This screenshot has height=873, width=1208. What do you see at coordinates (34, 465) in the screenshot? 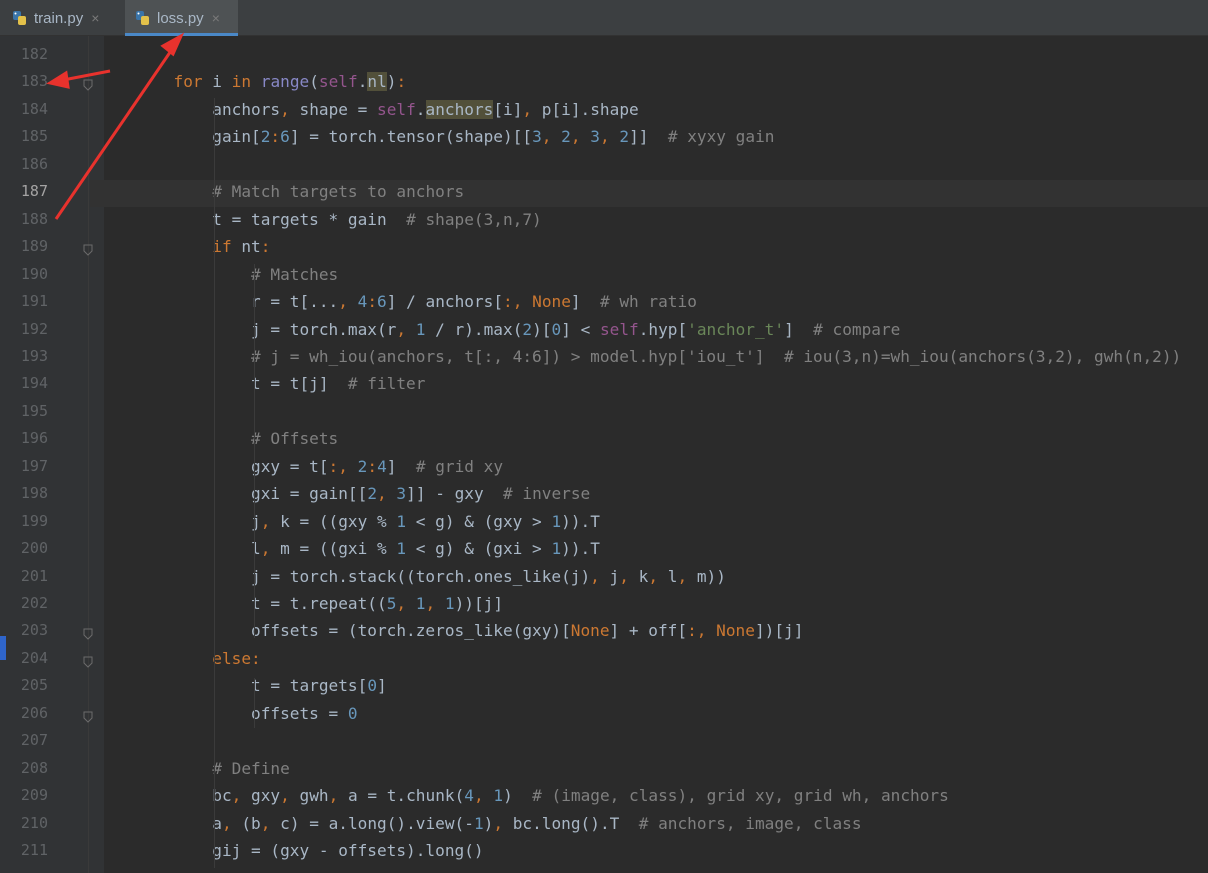
I see `line-number: 197` at bounding box center [34, 465].